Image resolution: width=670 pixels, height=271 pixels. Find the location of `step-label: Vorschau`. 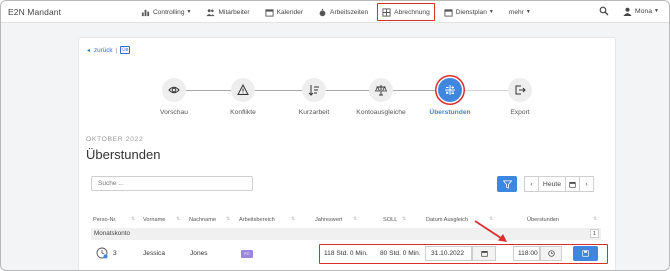

step-label: Vorschau is located at coordinates (174, 112).